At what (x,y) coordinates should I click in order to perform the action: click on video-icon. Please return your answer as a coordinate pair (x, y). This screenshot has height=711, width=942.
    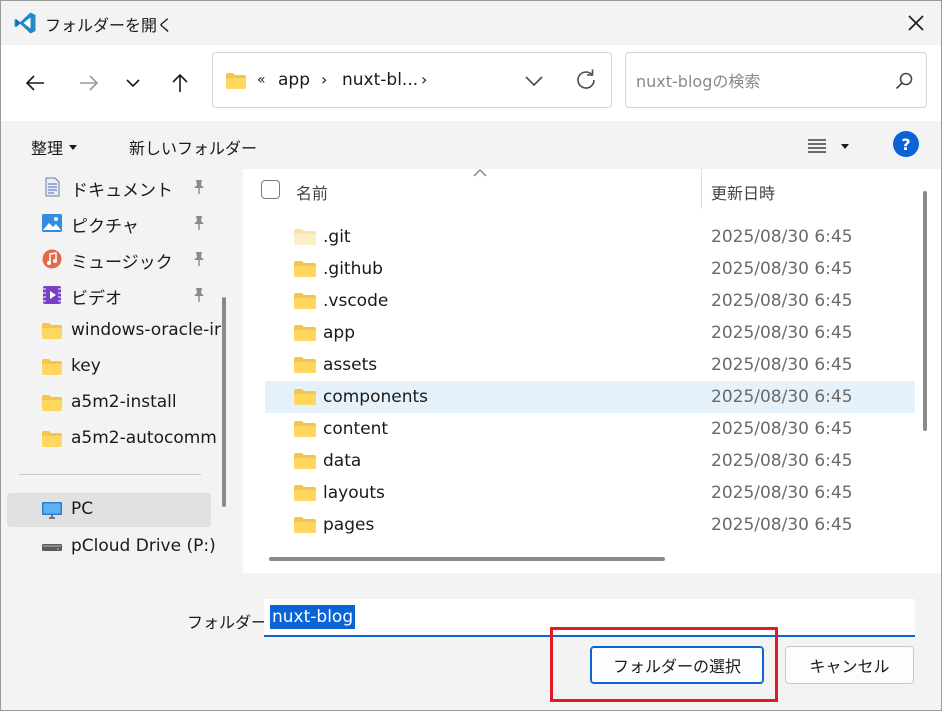
    Looking at the image, I should click on (52, 295).